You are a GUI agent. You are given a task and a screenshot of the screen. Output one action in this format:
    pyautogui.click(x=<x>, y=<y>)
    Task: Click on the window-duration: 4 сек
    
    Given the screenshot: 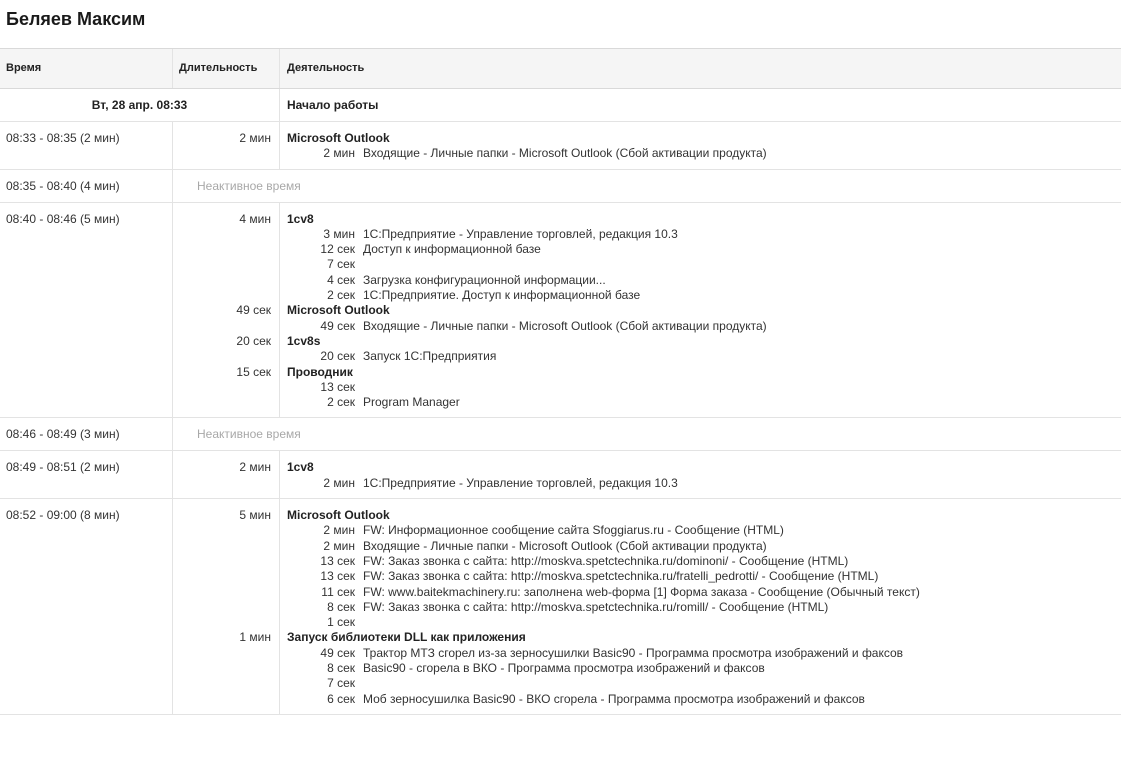 What is the action you would take?
    pyautogui.click(x=341, y=279)
    